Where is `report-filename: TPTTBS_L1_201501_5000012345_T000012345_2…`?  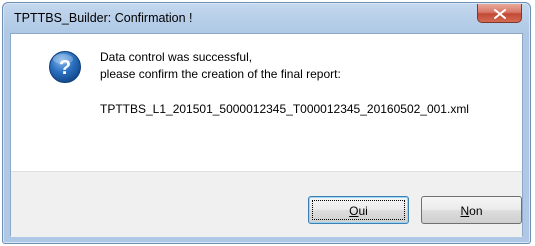 report-filename: TPTTBS_L1_201501_5000012345_T000012345_2… is located at coordinates (284, 109).